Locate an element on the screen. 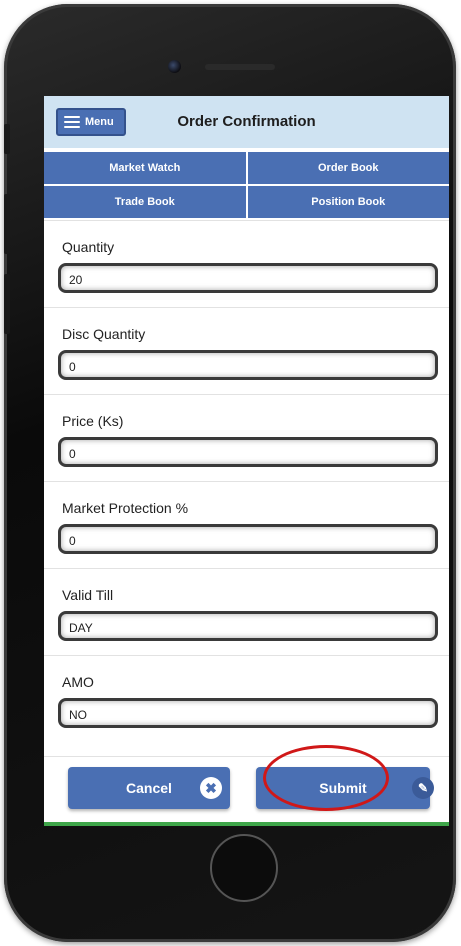  cancel-button-label: Cancel is located at coordinates (149, 788).